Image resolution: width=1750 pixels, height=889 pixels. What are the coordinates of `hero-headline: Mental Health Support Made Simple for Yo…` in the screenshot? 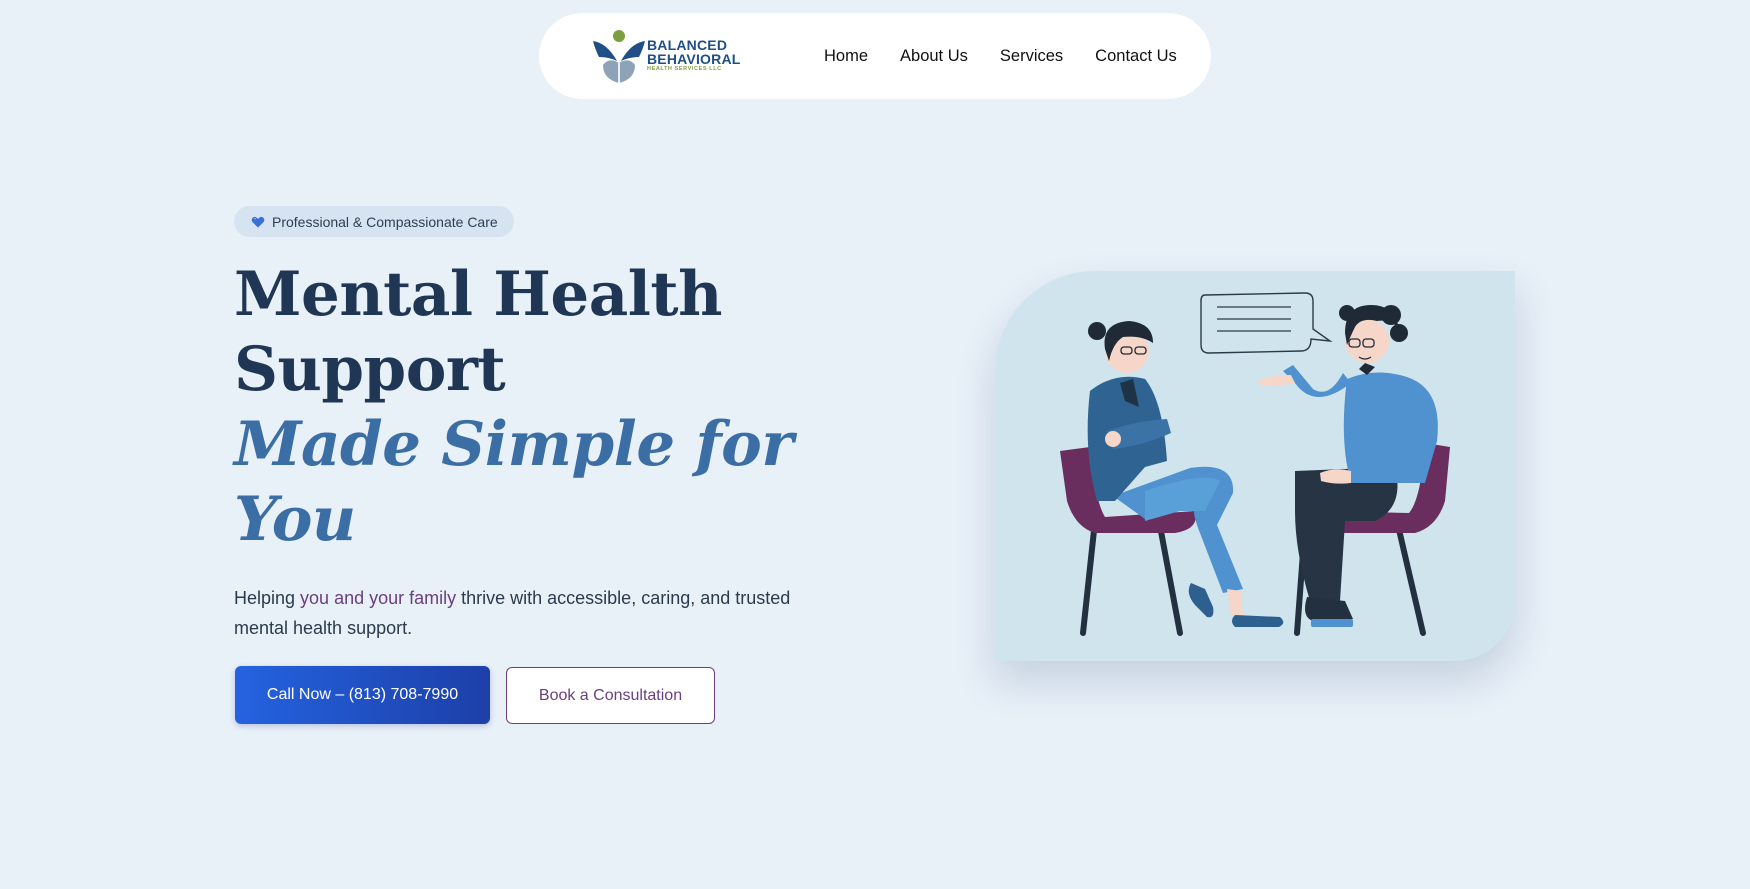 It's located at (534, 407).